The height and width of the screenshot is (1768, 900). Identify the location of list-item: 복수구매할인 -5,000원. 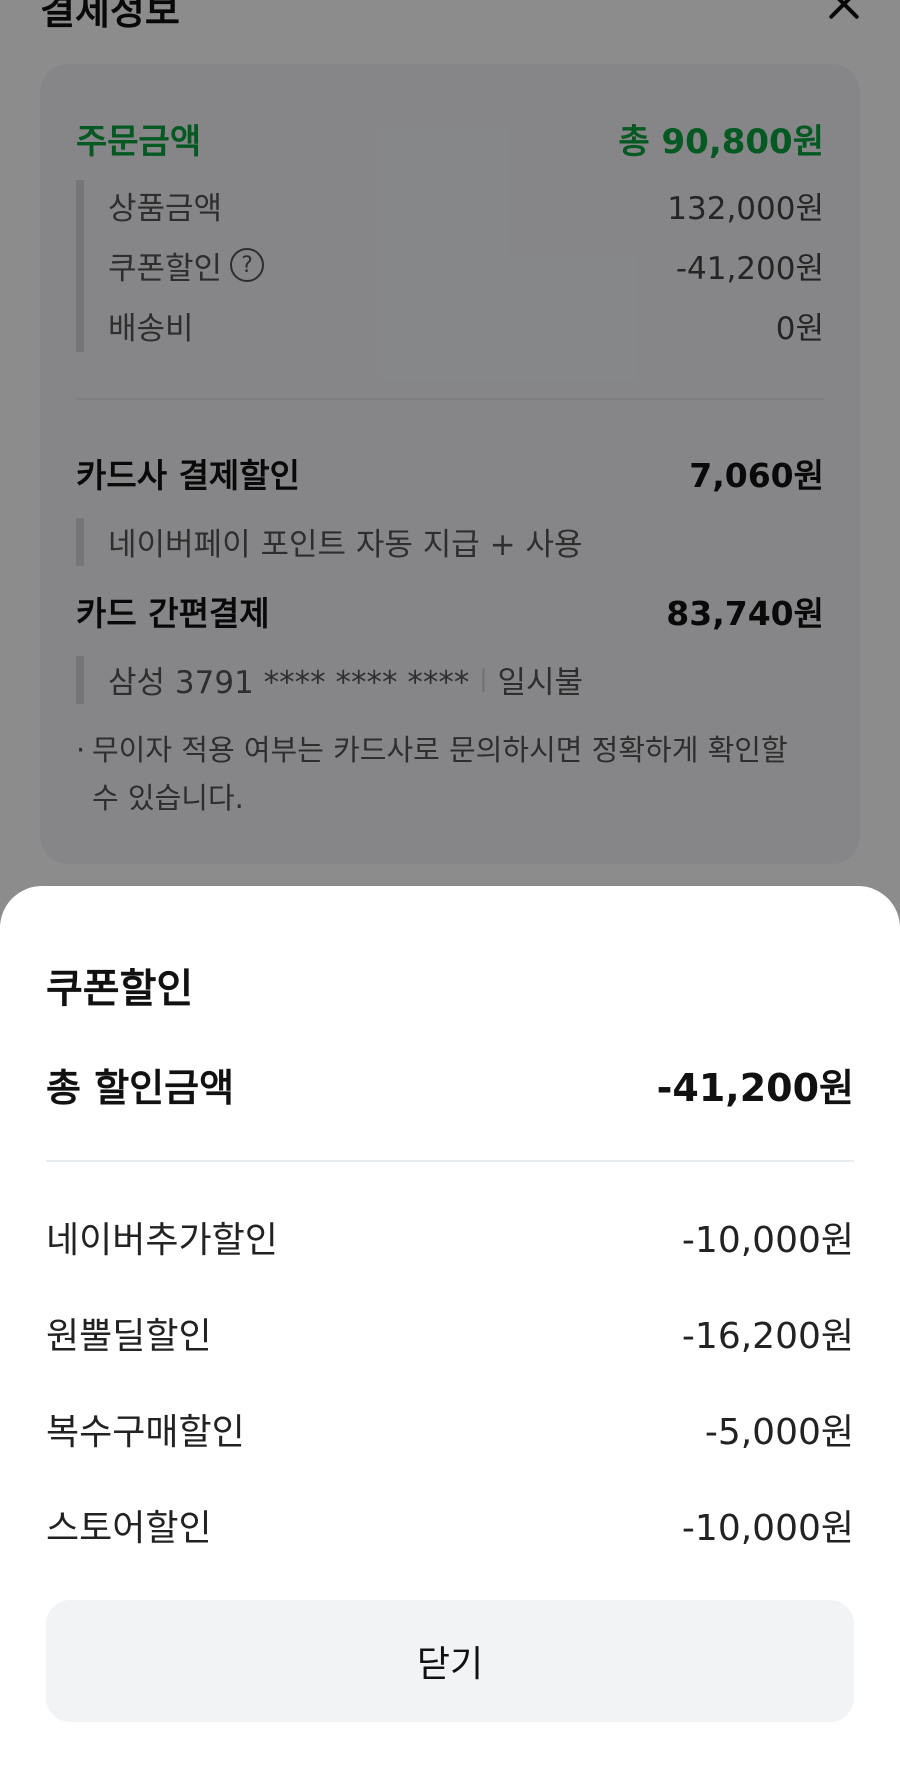
(450, 1429).